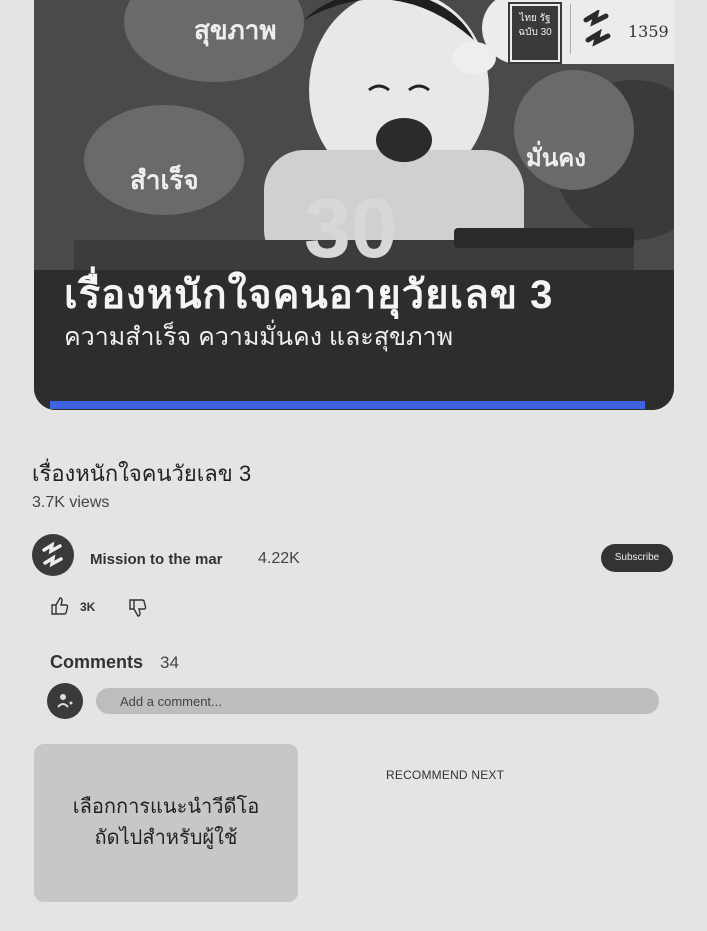 The image size is (707, 931). Describe the element at coordinates (578, 32) in the screenshot. I see `channel-badge: ไทย รัฐ ฉบับ 30 1359` at that location.